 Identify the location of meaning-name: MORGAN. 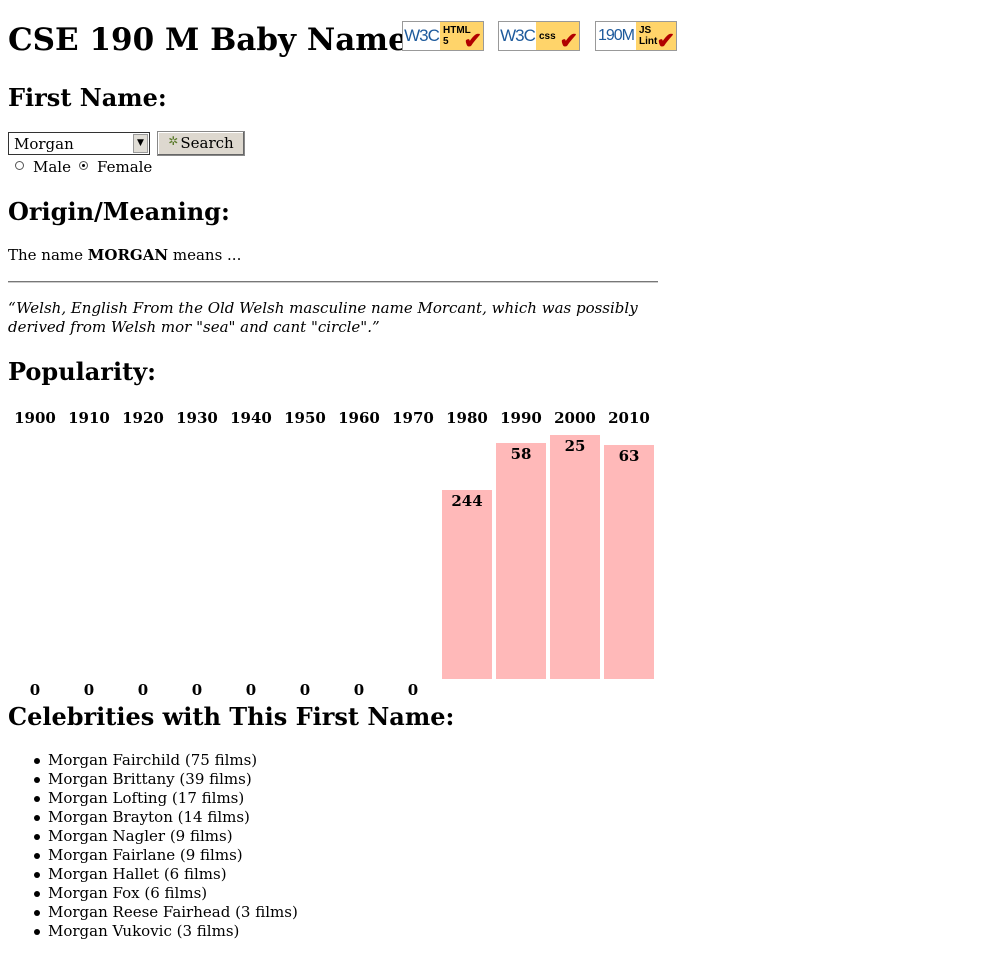
(128, 255).